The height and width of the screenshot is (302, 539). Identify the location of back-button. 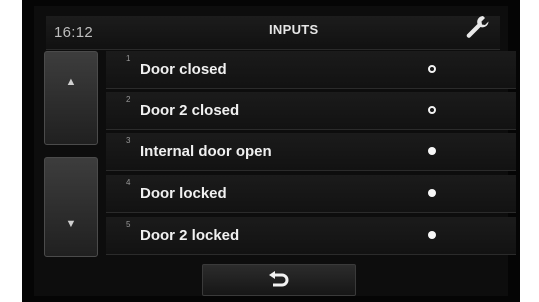
(279, 280).